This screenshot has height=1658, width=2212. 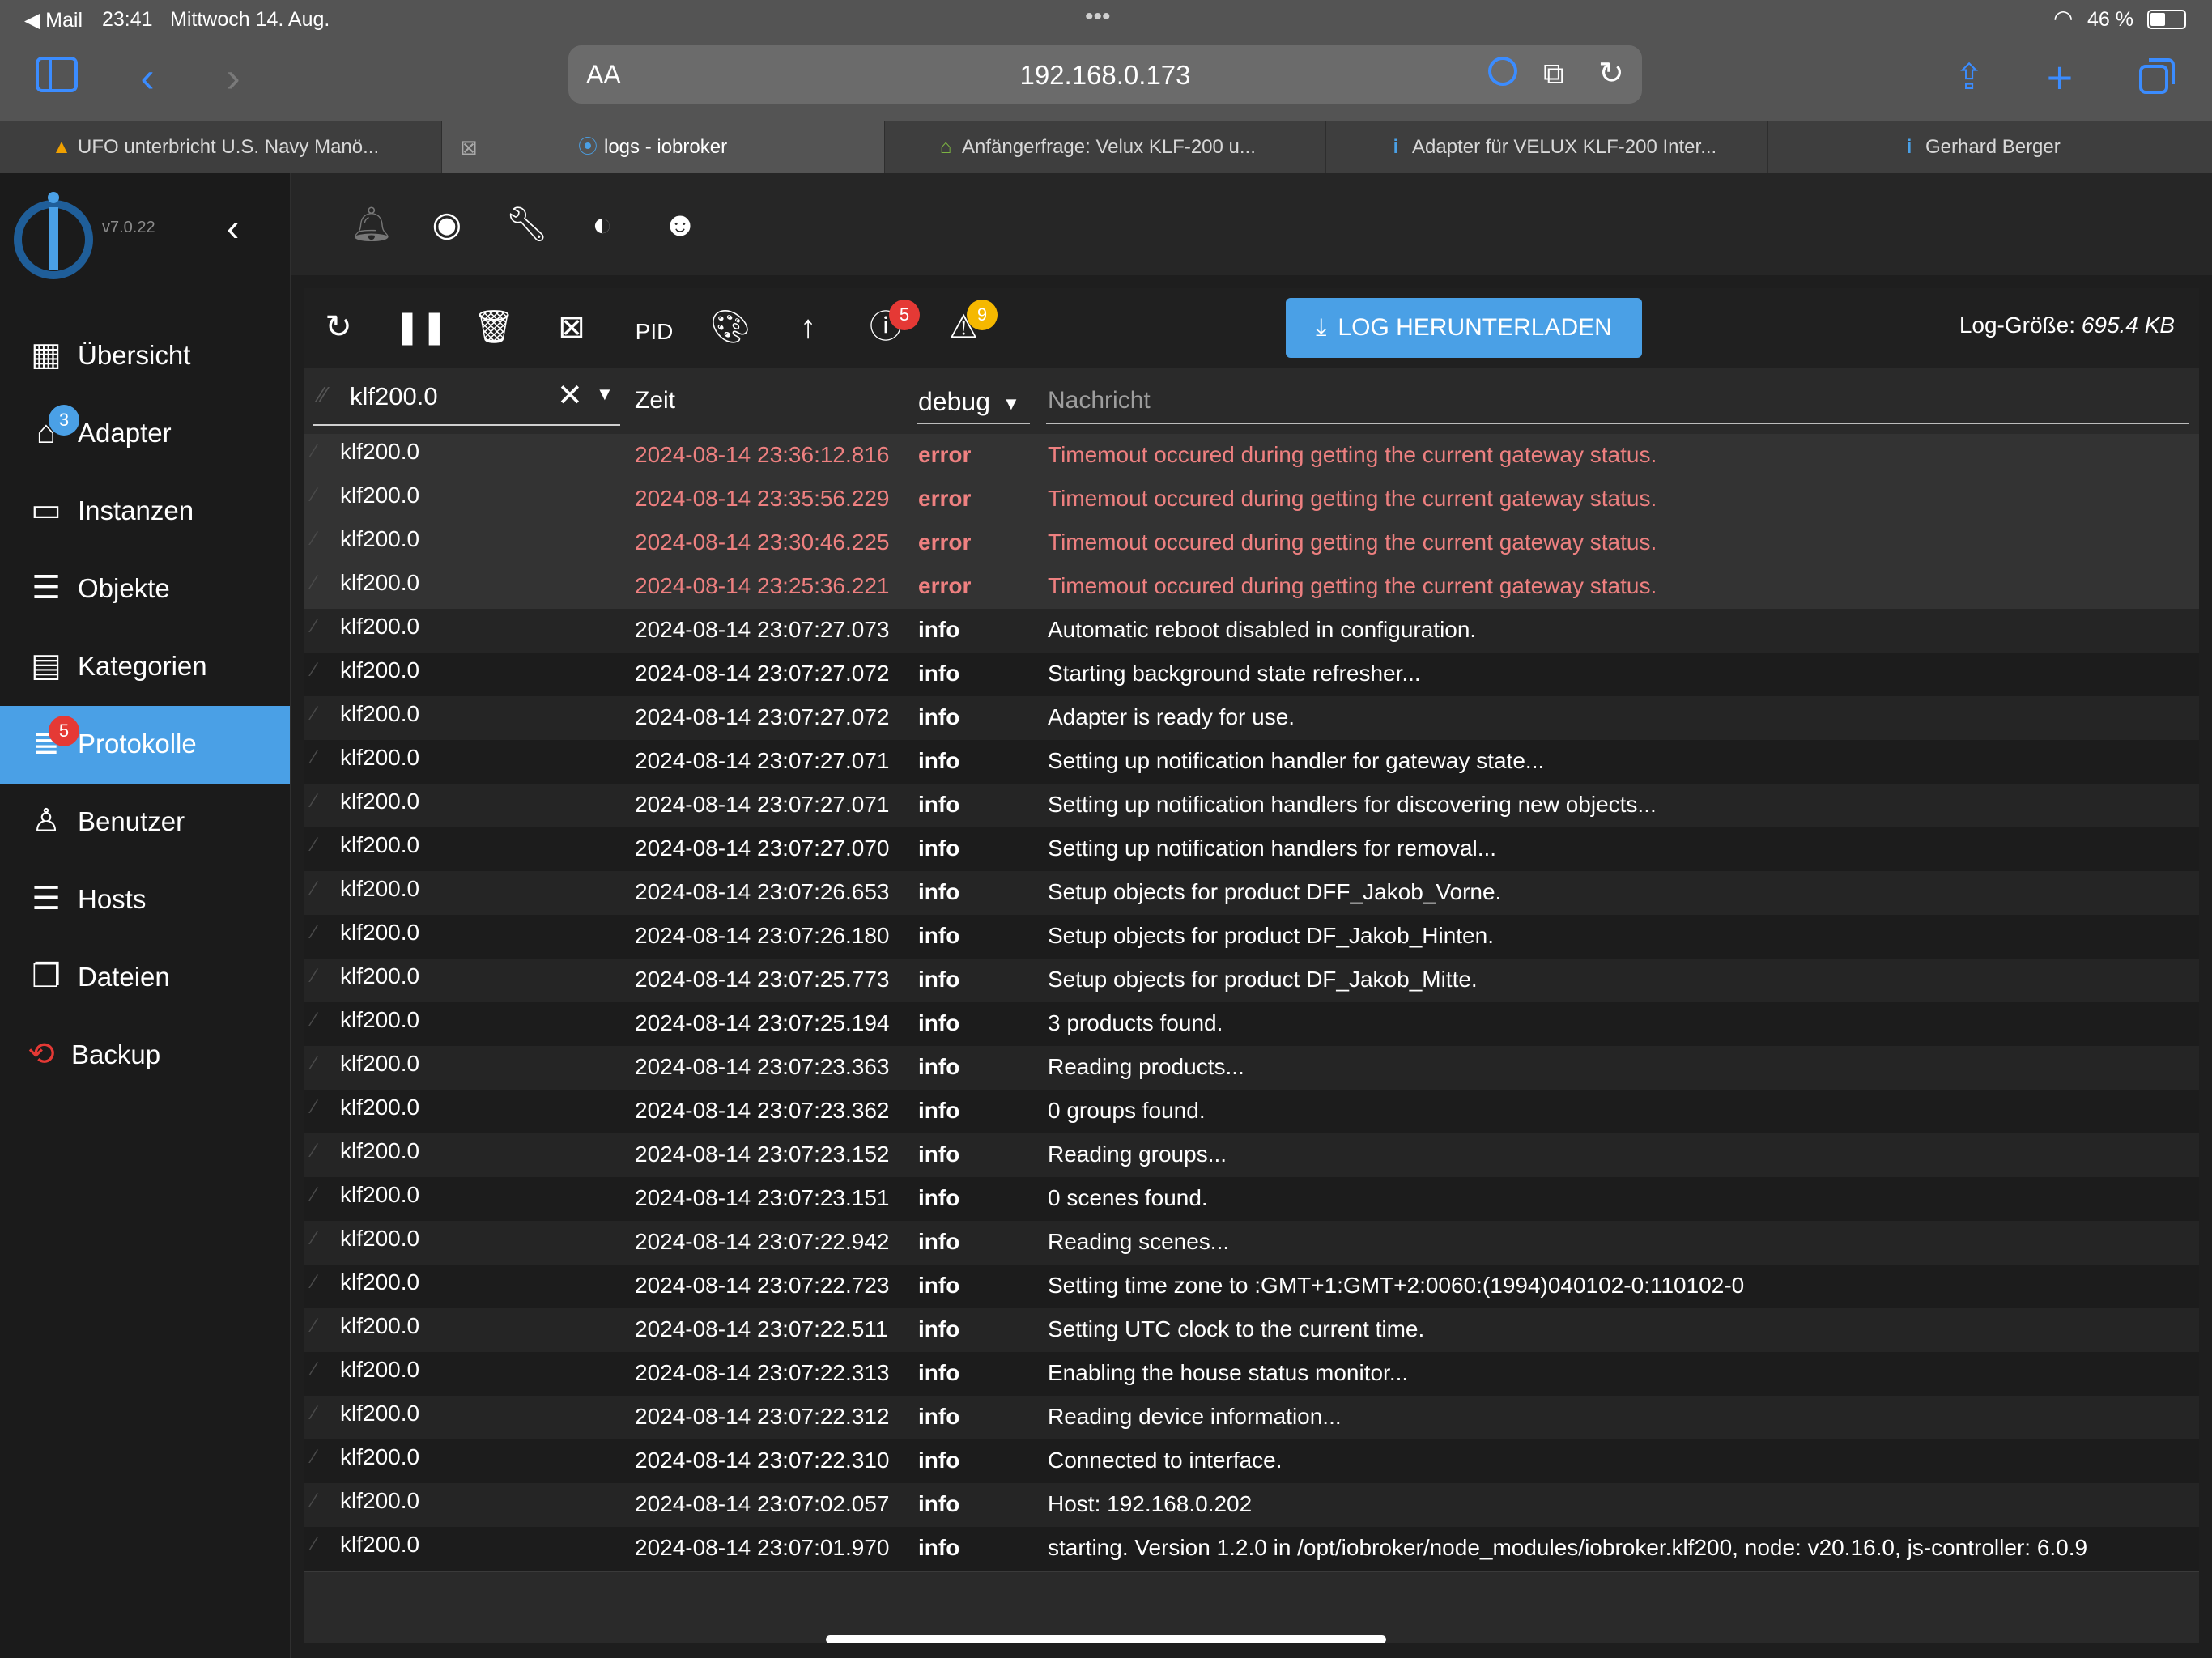 I want to click on log-message: 3 products found., so click(x=1136, y=1022).